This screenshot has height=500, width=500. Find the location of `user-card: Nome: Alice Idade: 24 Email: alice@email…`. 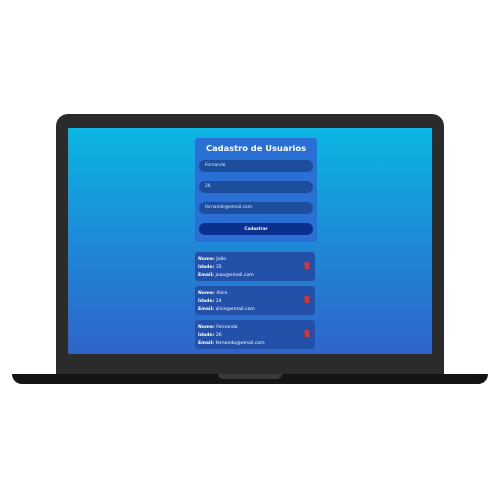

user-card: Nome: Alice Idade: 24 Email: alice@email… is located at coordinates (255, 300).